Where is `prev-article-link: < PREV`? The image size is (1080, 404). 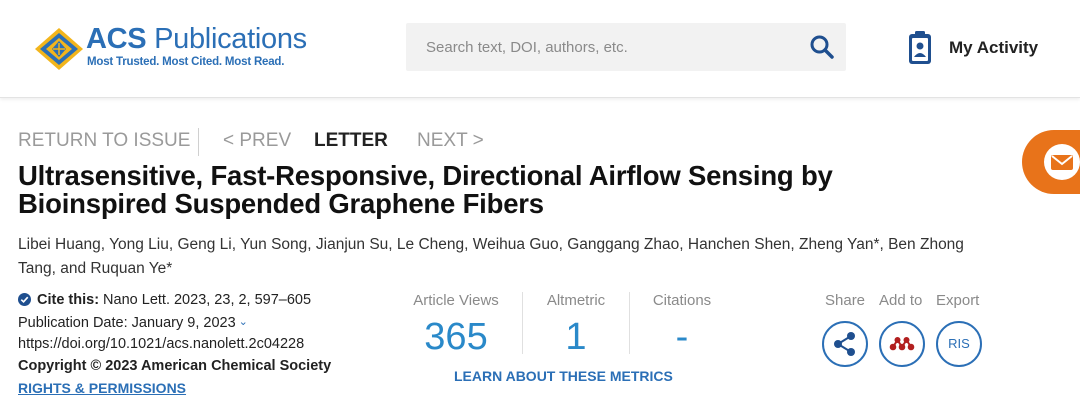 prev-article-link: < PREV is located at coordinates (257, 141).